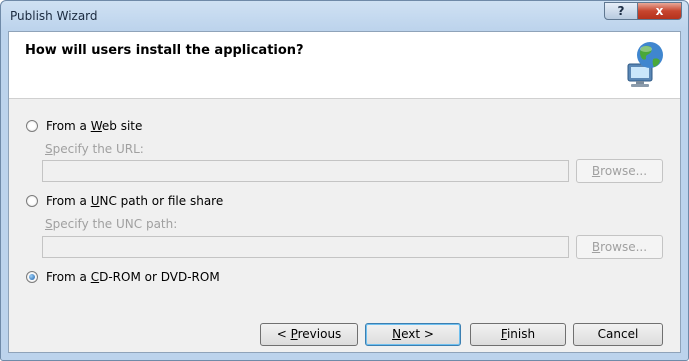 The height and width of the screenshot is (361, 689). What do you see at coordinates (94, 126) in the screenshot?
I see `option-web-site-label: From a Web site` at bounding box center [94, 126].